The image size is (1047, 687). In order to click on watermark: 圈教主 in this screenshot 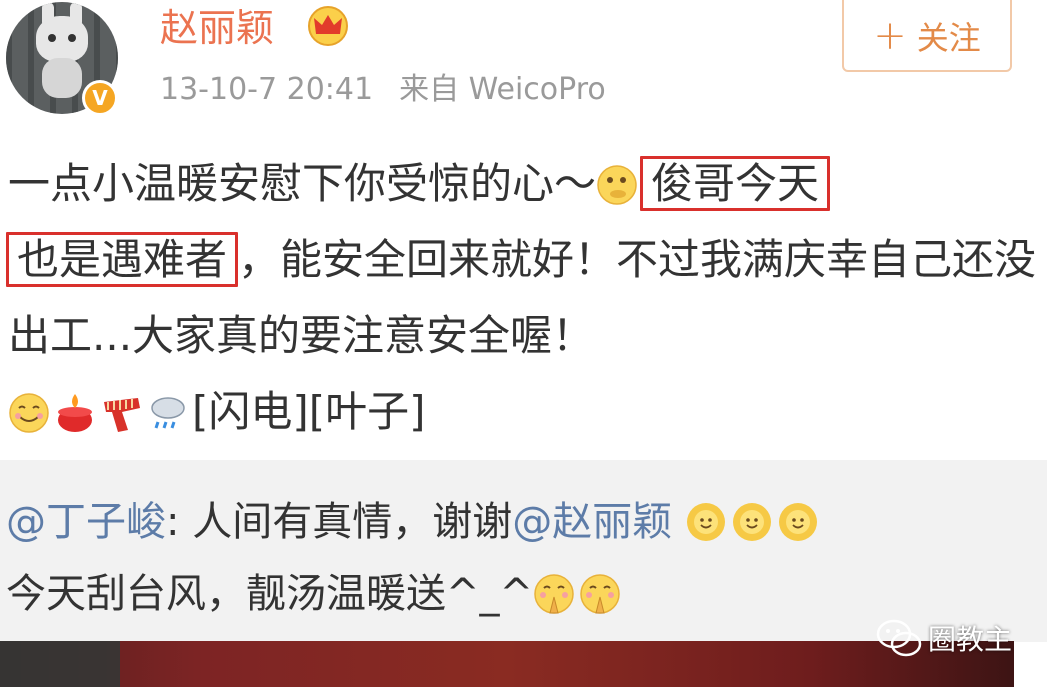, I will do `click(944, 638)`.